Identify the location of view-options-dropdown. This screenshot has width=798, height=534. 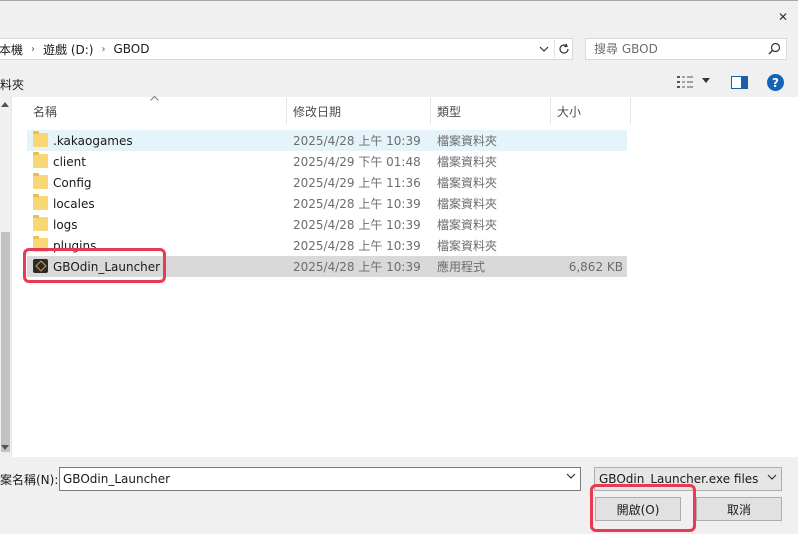
(706, 81).